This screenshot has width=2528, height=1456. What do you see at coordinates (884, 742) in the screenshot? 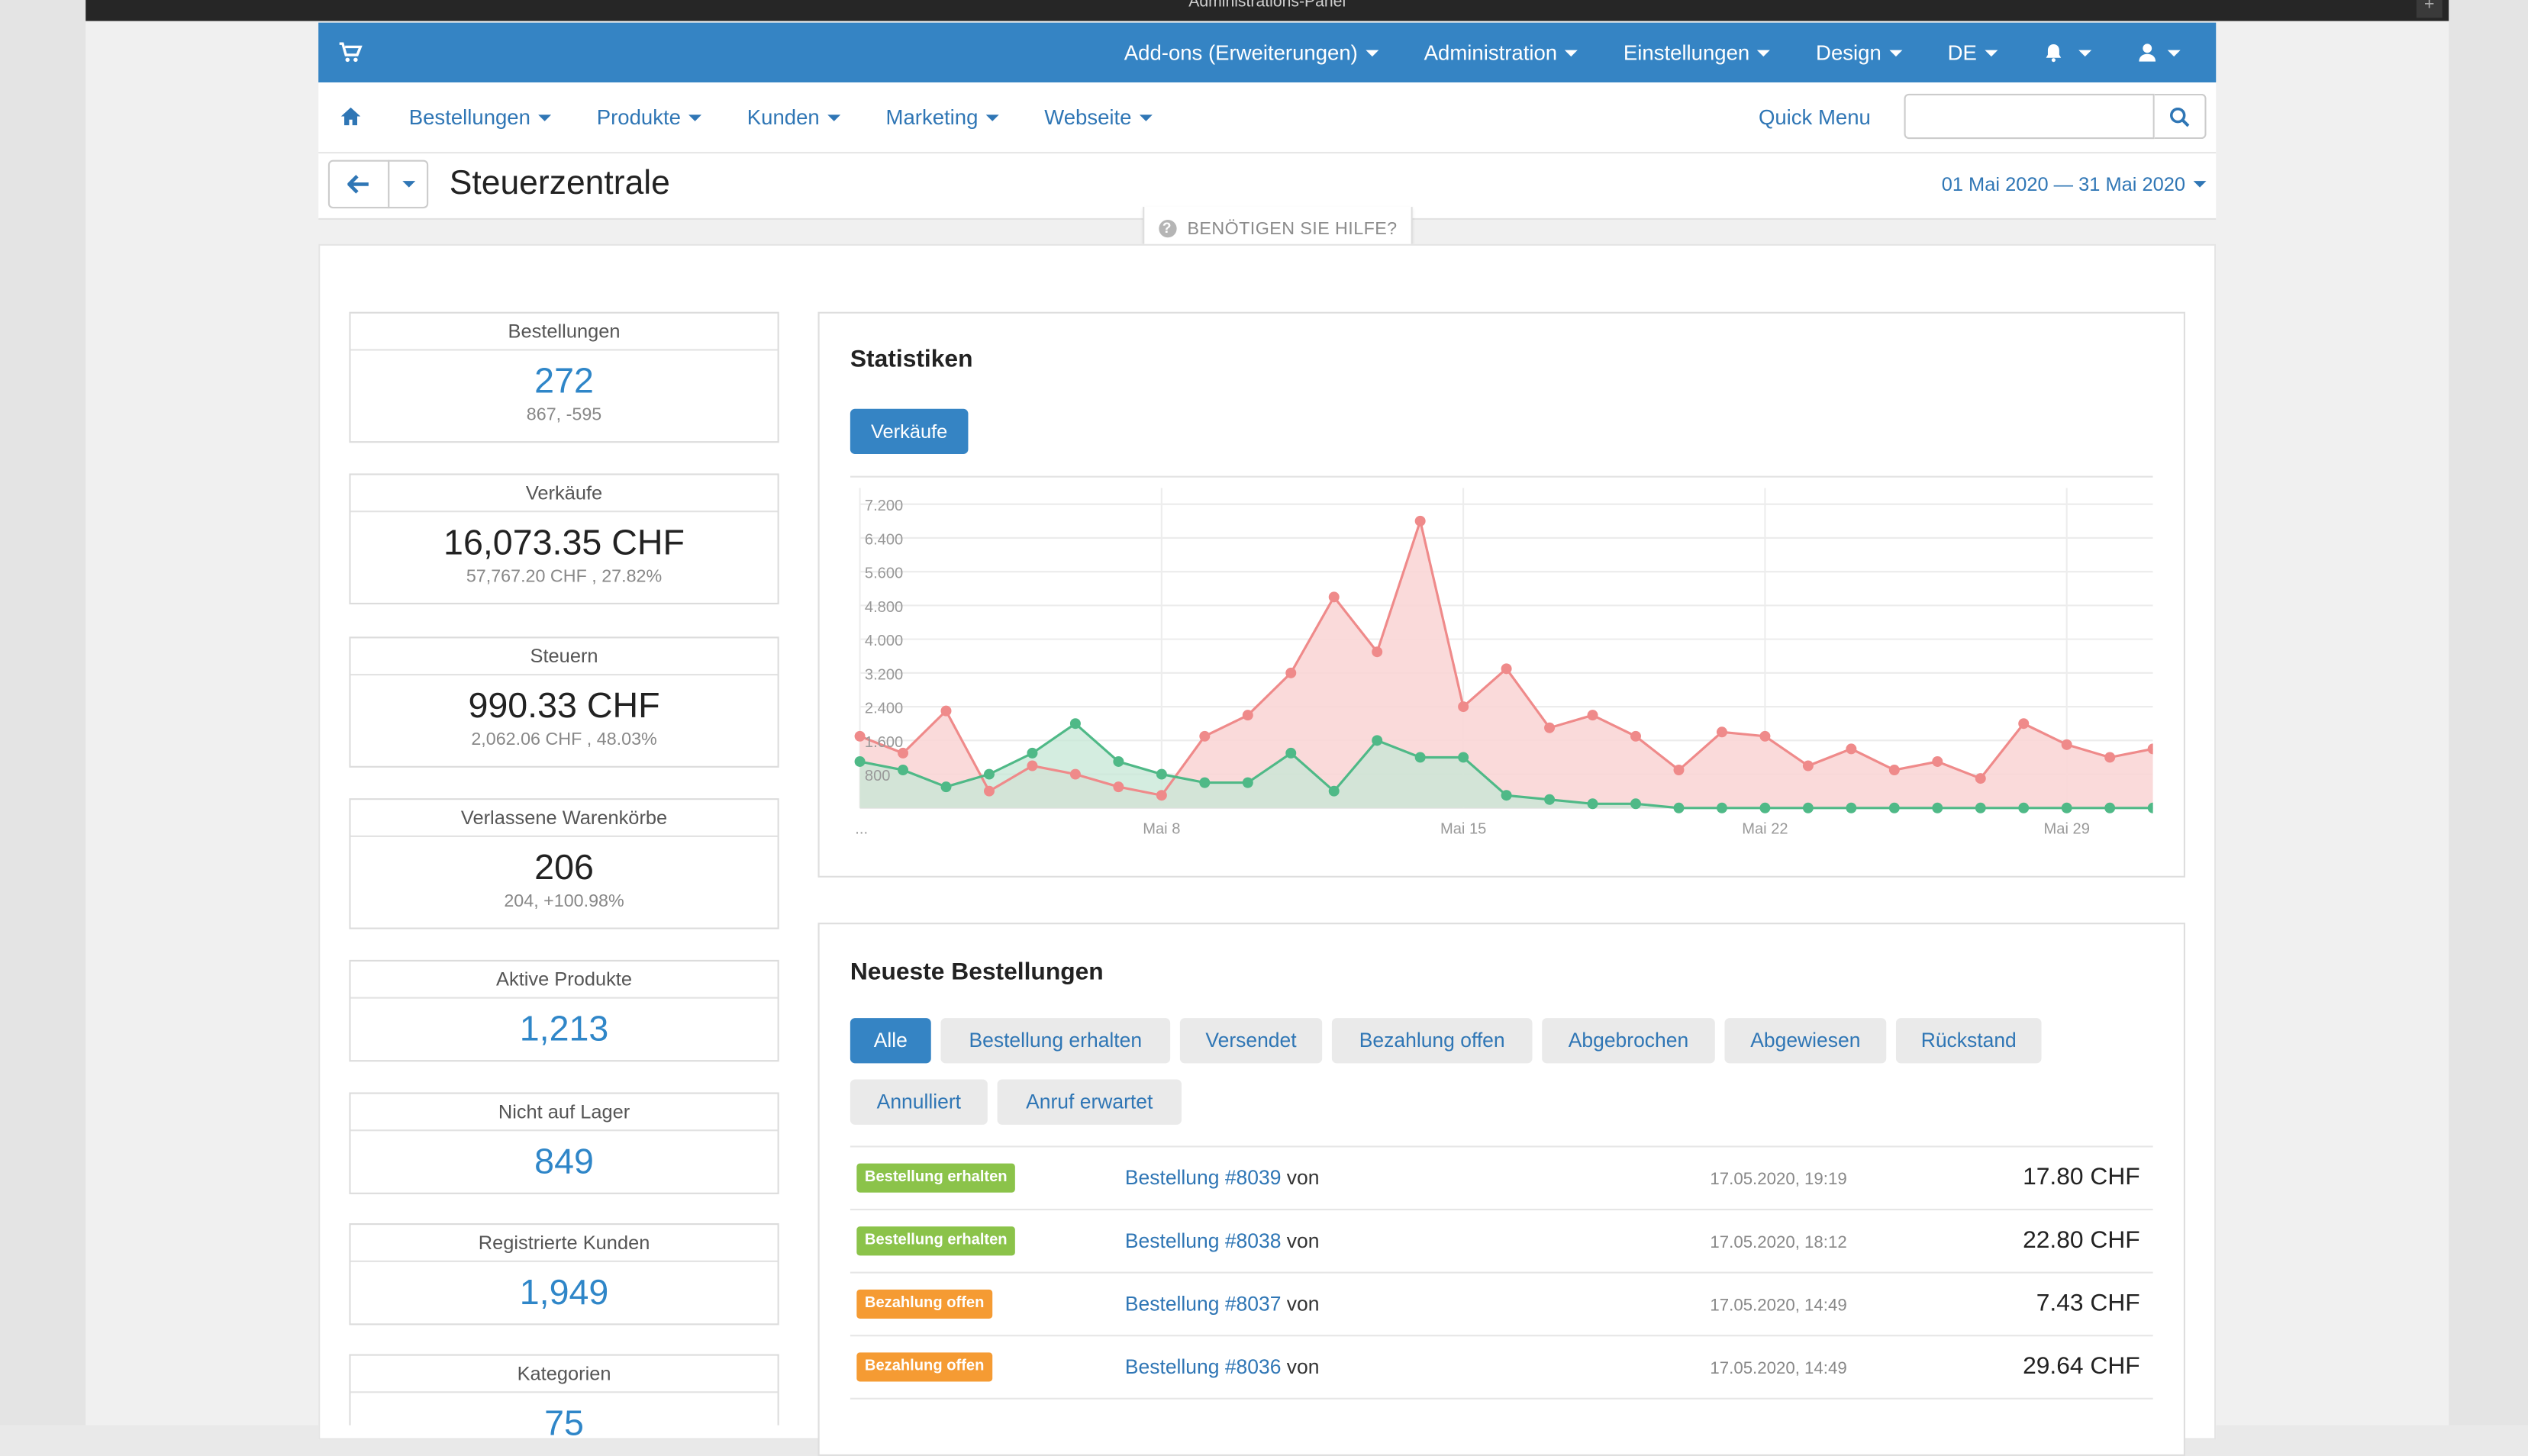
I see `y-tick-label: 1.600` at bounding box center [884, 742].